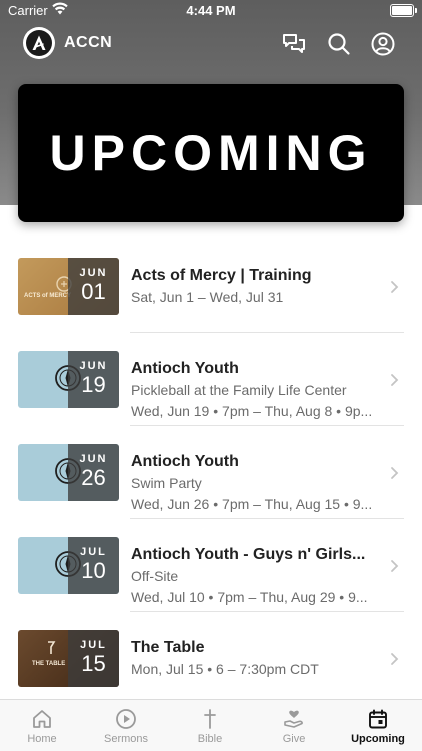 The height and width of the screenshot is (751, 422). What do you see at coordinates (378, 739) in the screenshot?
I see `tab-label: Upcoming` at bounding box center [378, 739].